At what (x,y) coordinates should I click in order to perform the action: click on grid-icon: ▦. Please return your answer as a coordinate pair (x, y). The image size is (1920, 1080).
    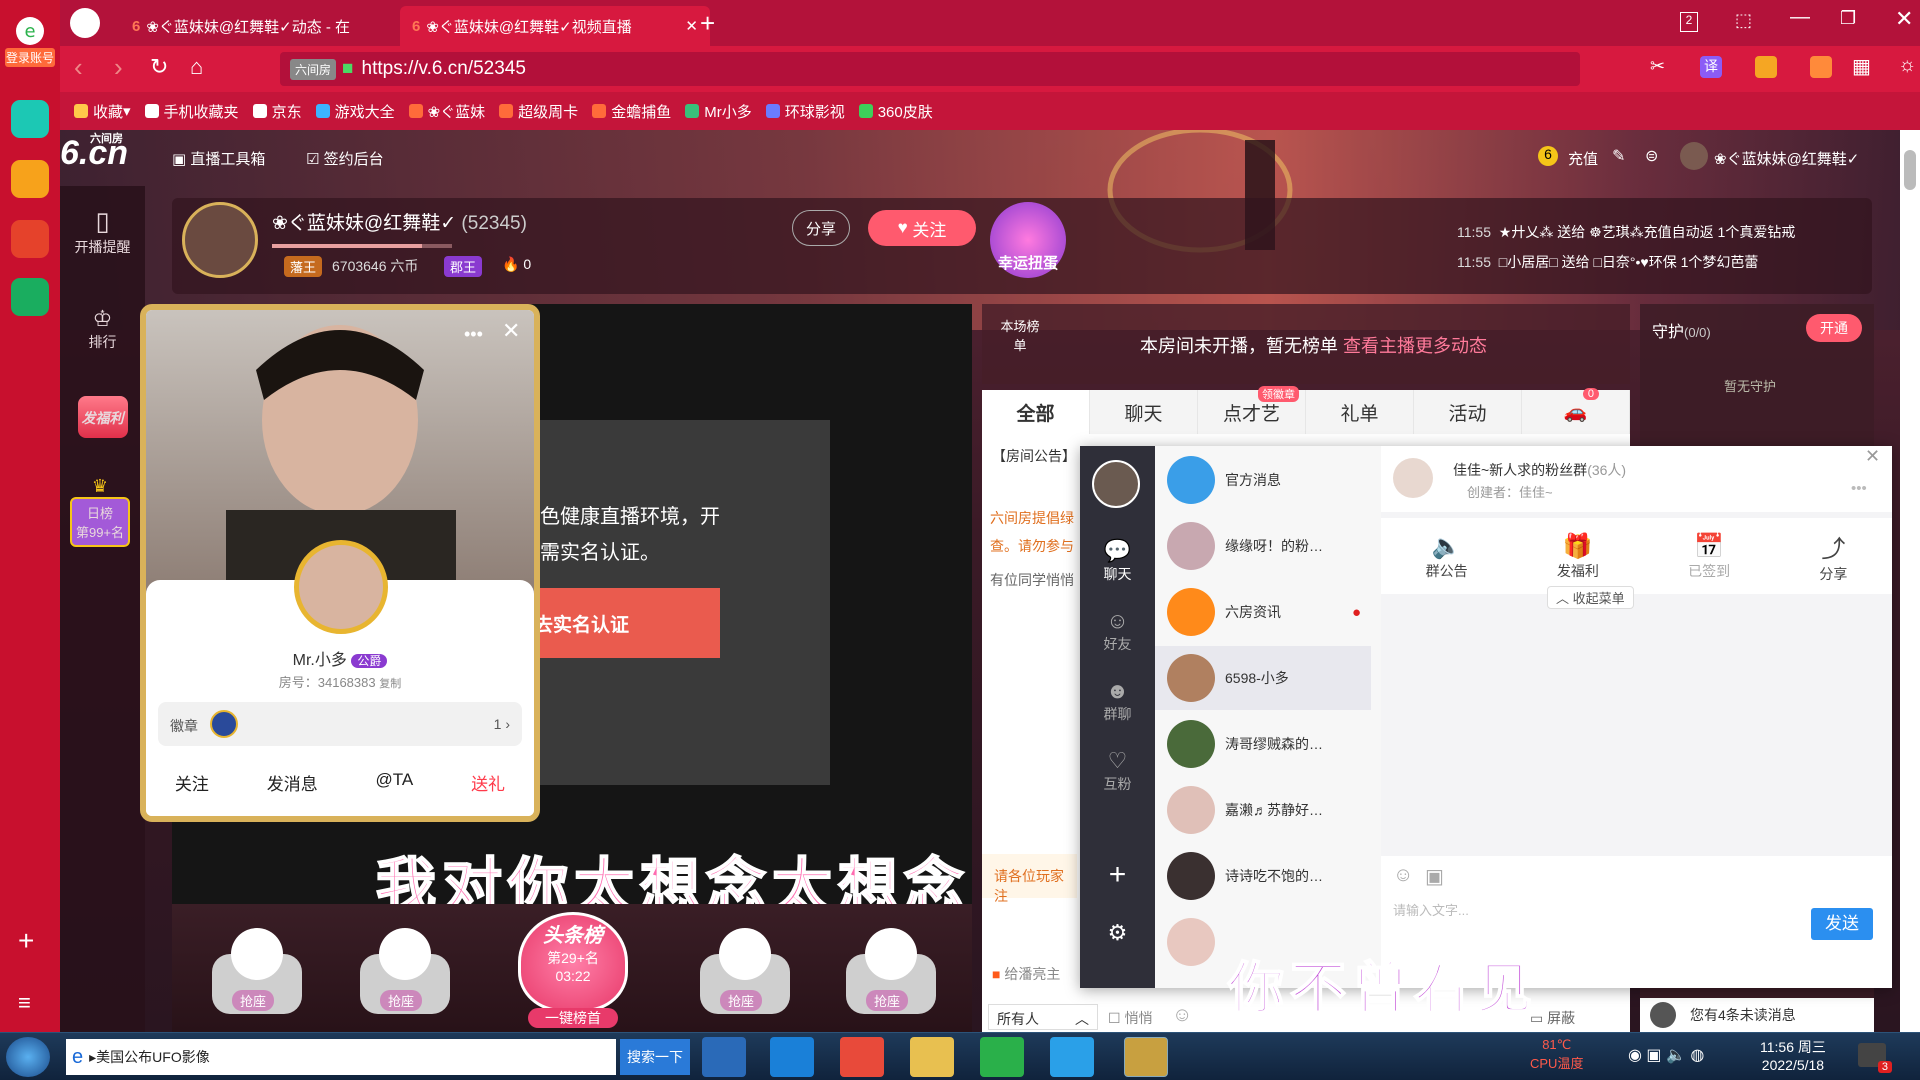
    Looking at the image, I should click on (1861, 66).